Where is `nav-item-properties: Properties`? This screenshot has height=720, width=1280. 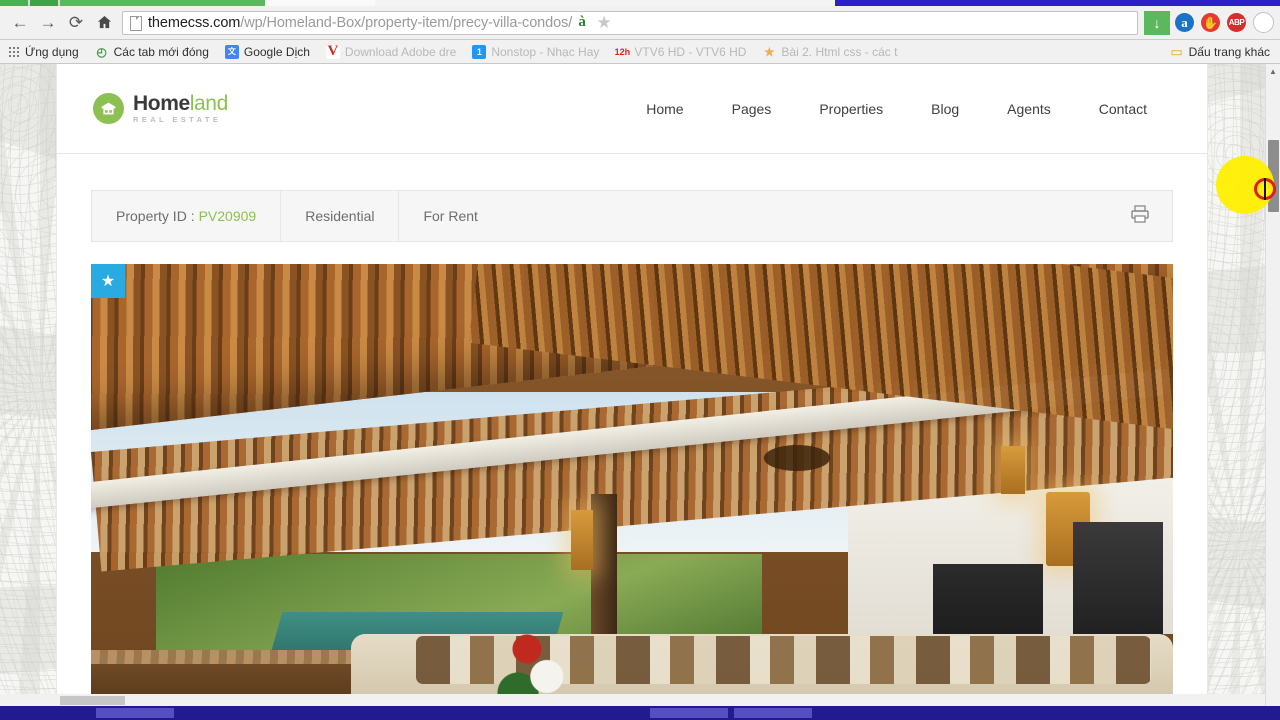 nav-item-properties: Properties is located at coordinates (851, 109).